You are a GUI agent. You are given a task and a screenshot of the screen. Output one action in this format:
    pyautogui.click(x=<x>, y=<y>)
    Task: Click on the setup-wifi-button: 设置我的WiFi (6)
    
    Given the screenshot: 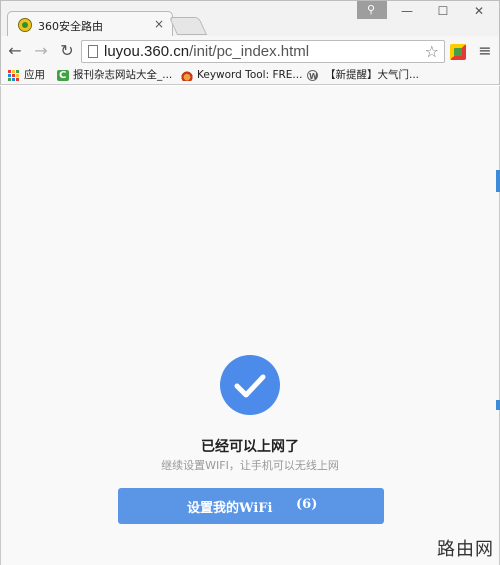 What is the action you would take?
    pyautogui.click(x=251, y=506)
    